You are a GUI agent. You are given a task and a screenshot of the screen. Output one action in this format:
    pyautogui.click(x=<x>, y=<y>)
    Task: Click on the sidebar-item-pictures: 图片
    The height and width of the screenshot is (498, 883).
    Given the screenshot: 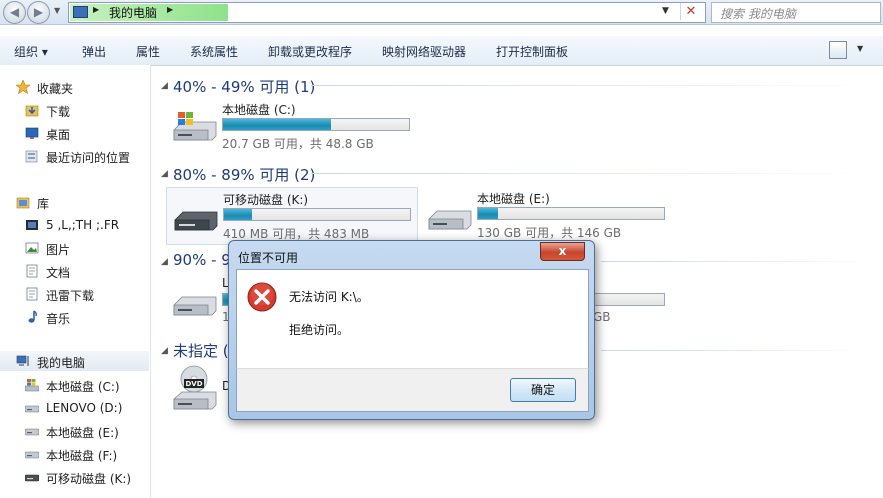 What is the action you would take?
    pyautogui.click(x=74, y=248)
    